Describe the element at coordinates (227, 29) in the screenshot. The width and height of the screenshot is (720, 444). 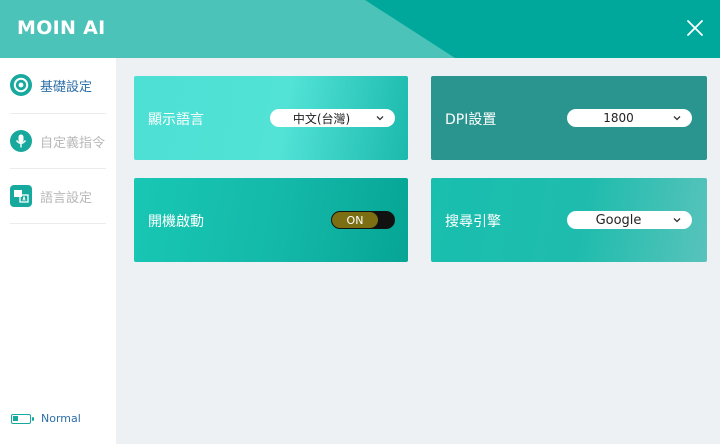
I see `title-bar-accent` at that location.